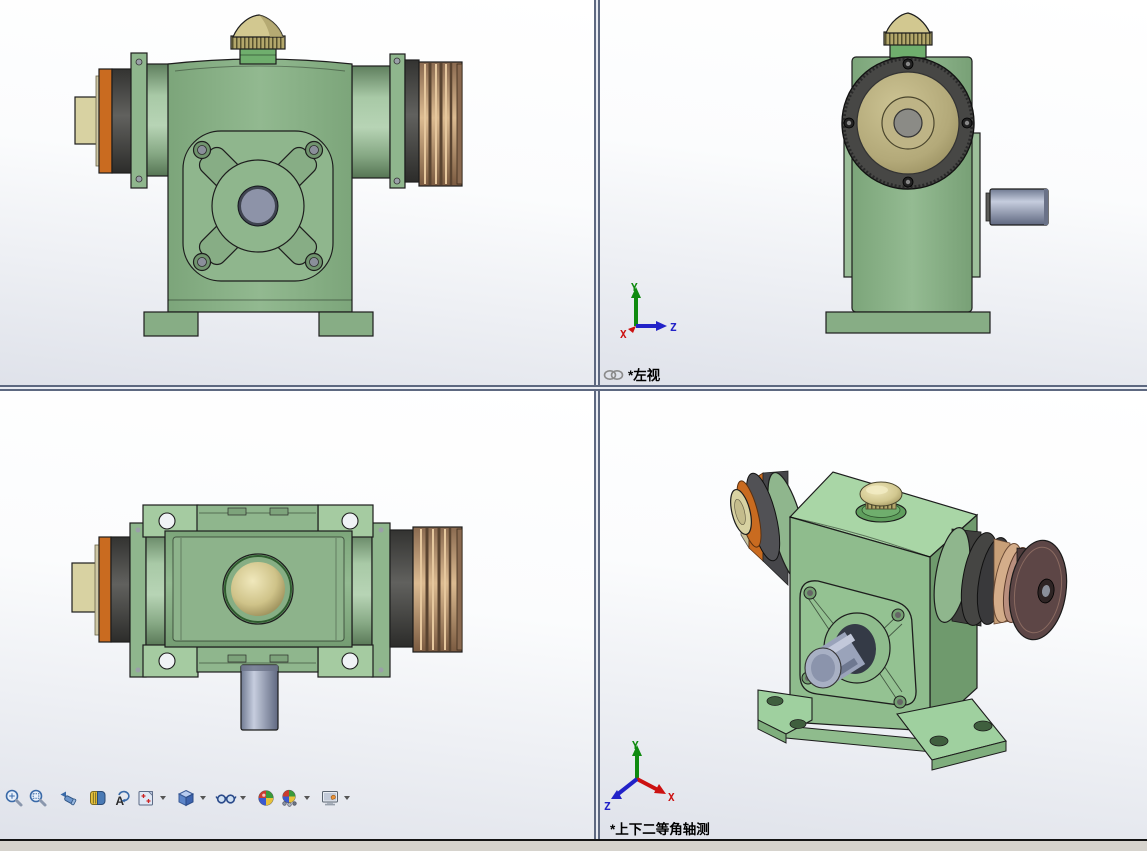 The width and height of the screenshot is (1147, 851). What do you see at coordinates (613, 374) in the screenshot?
I see `link-icon` at bounding box center [613, 374].